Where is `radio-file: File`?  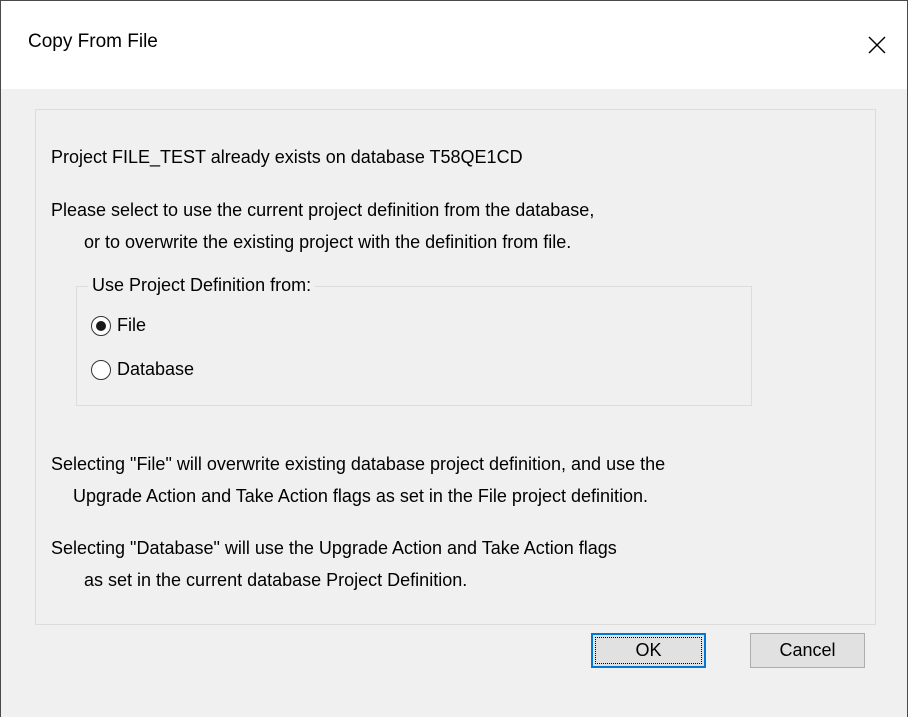 radio-file: File is located at coordinates (118, 325).